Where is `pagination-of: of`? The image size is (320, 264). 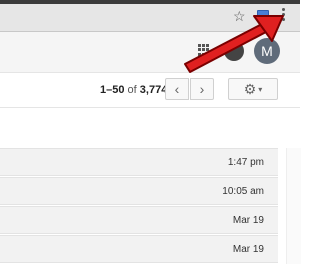
pagination-of: of is located at coordinates (132, 90).